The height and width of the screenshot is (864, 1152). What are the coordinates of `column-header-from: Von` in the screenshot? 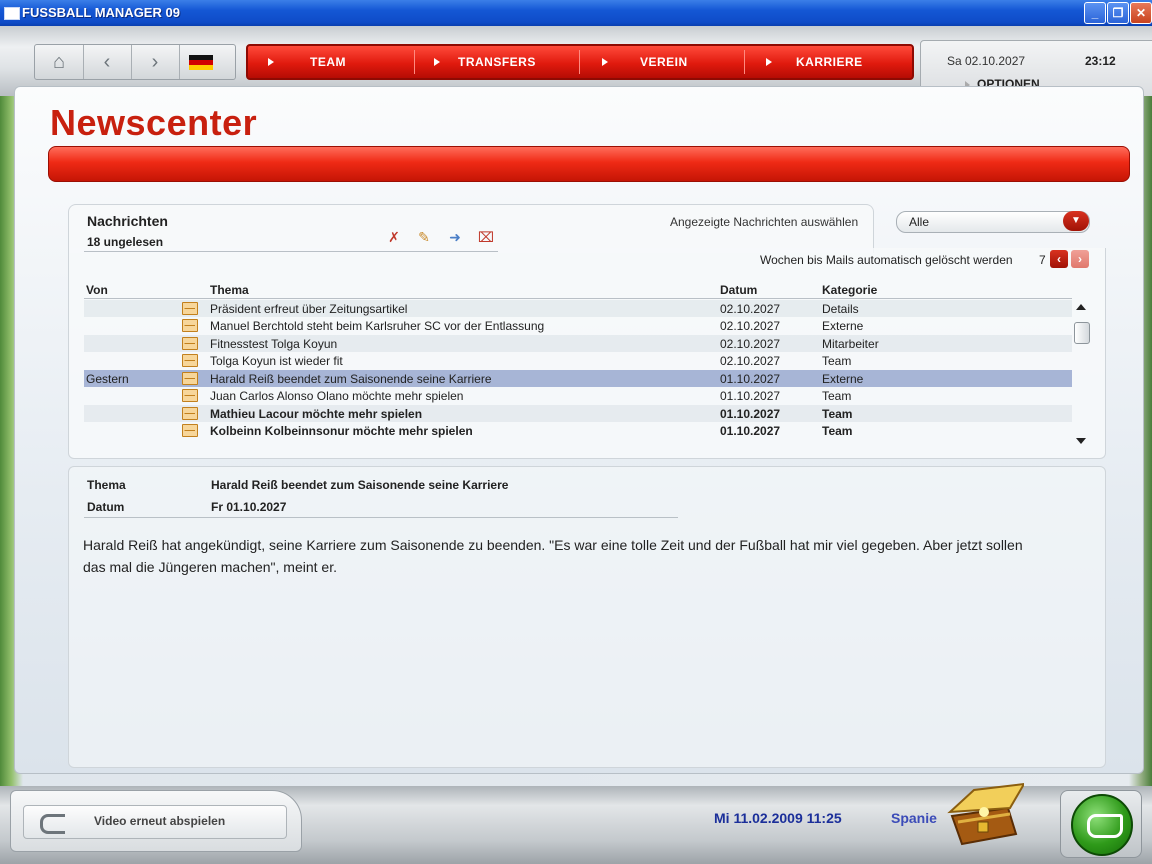 It's located at (97, 290).